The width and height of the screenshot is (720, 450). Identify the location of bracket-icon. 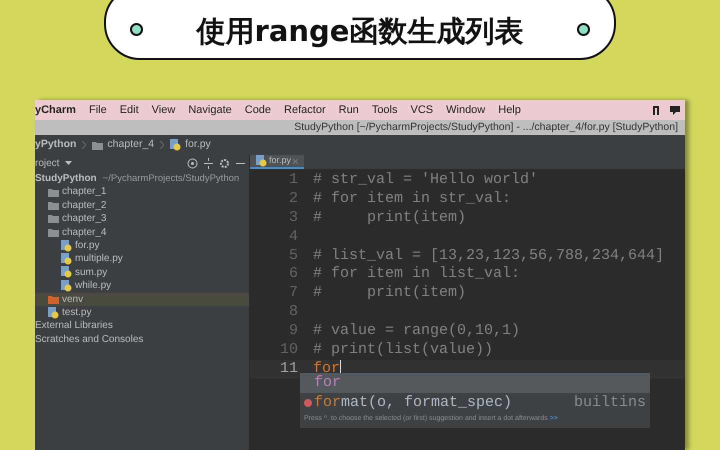
(656, 110).